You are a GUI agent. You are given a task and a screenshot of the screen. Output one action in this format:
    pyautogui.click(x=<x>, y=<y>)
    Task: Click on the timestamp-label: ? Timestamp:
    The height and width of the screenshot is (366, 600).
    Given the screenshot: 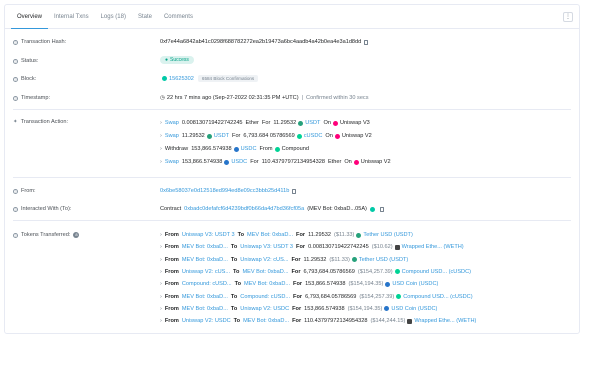 What is the action you would take?
    pyautogui.click(x=32, y=98)
    